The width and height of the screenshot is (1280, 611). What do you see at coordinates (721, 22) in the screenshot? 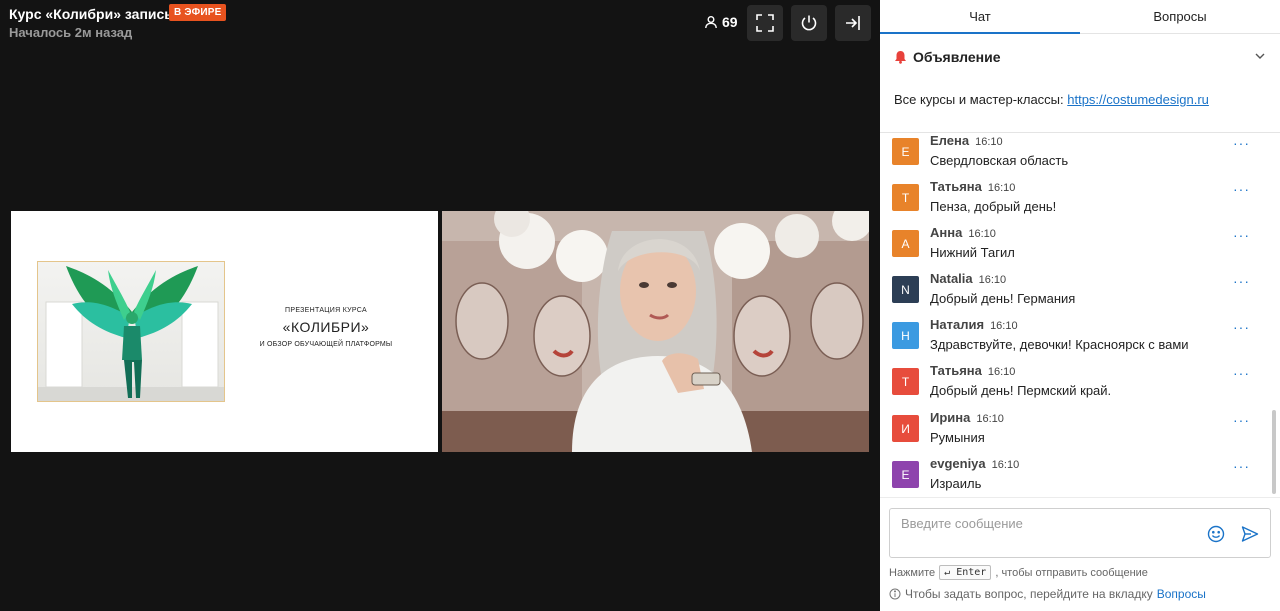
I see `viewer-count: 69` at bounding box center [721, 22].